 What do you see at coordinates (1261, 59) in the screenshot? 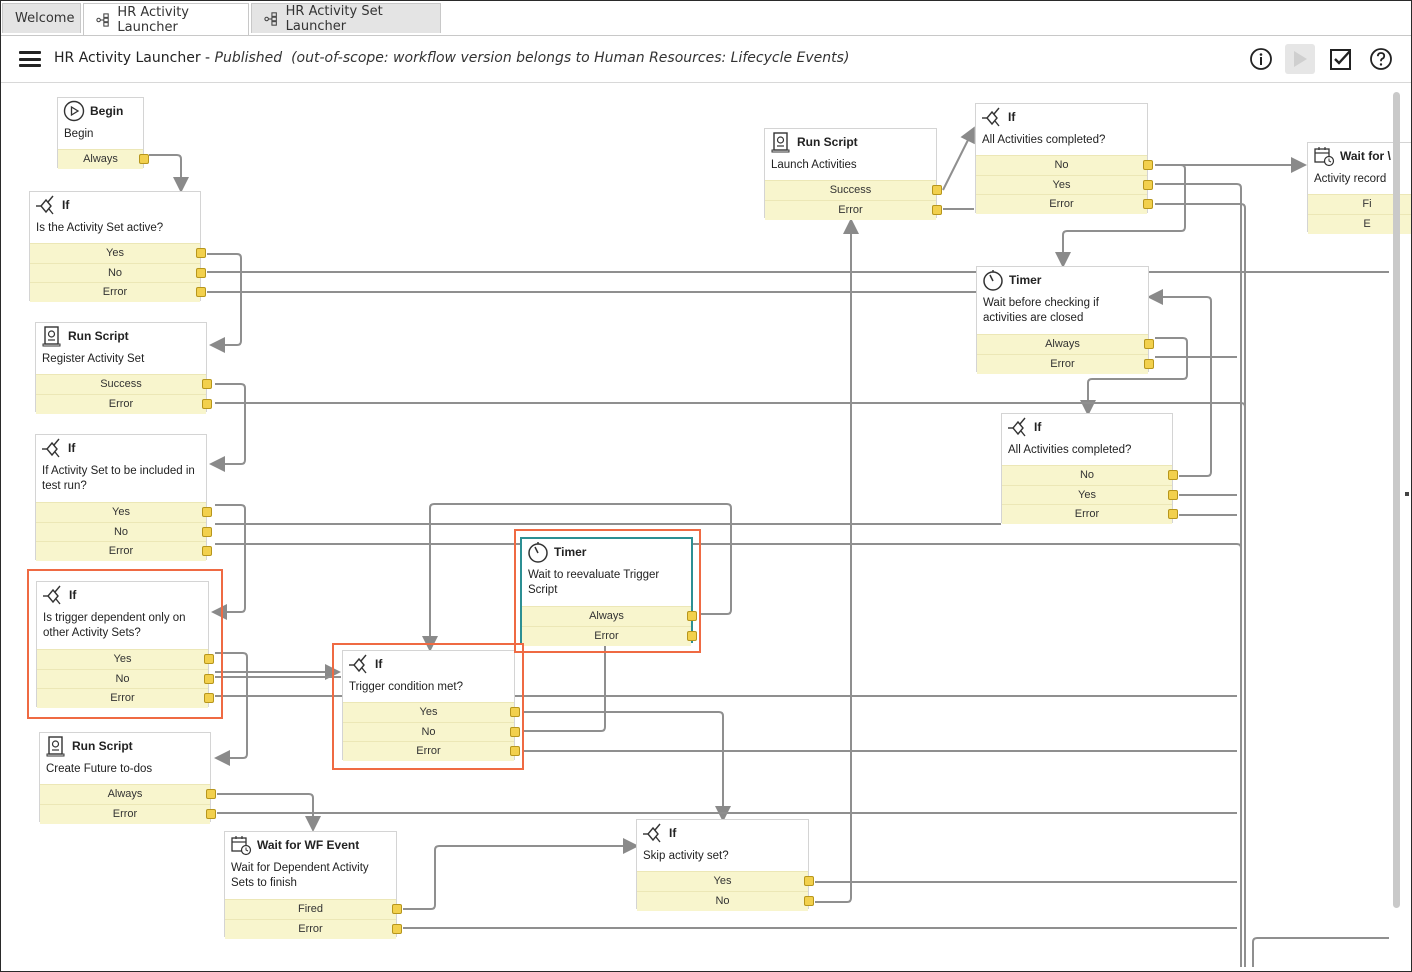
I see `info-icon` at bounding box center [1261, 59].